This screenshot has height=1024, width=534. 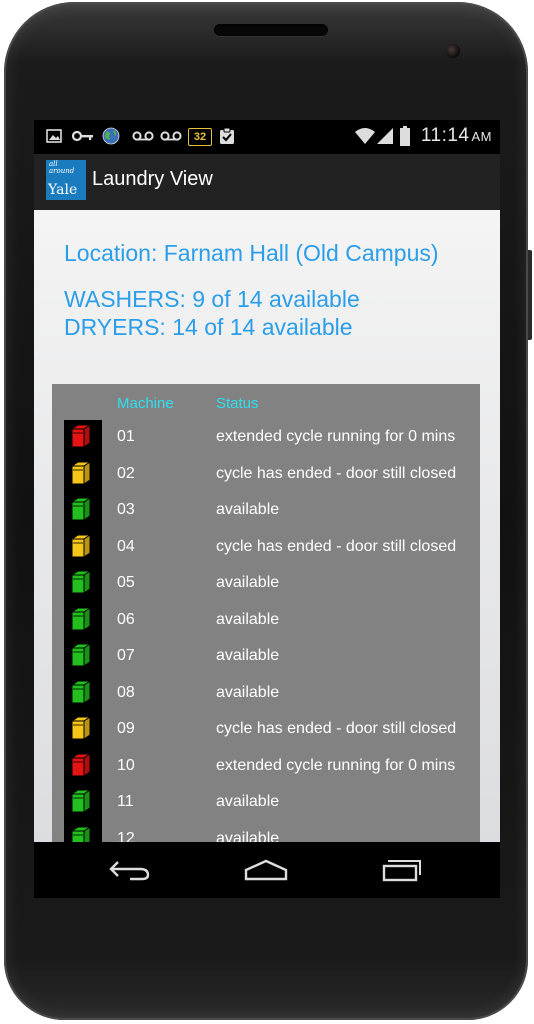 I want to click on table-row: 04 cycle has ended - door still closed, so click(x=266, y=548).